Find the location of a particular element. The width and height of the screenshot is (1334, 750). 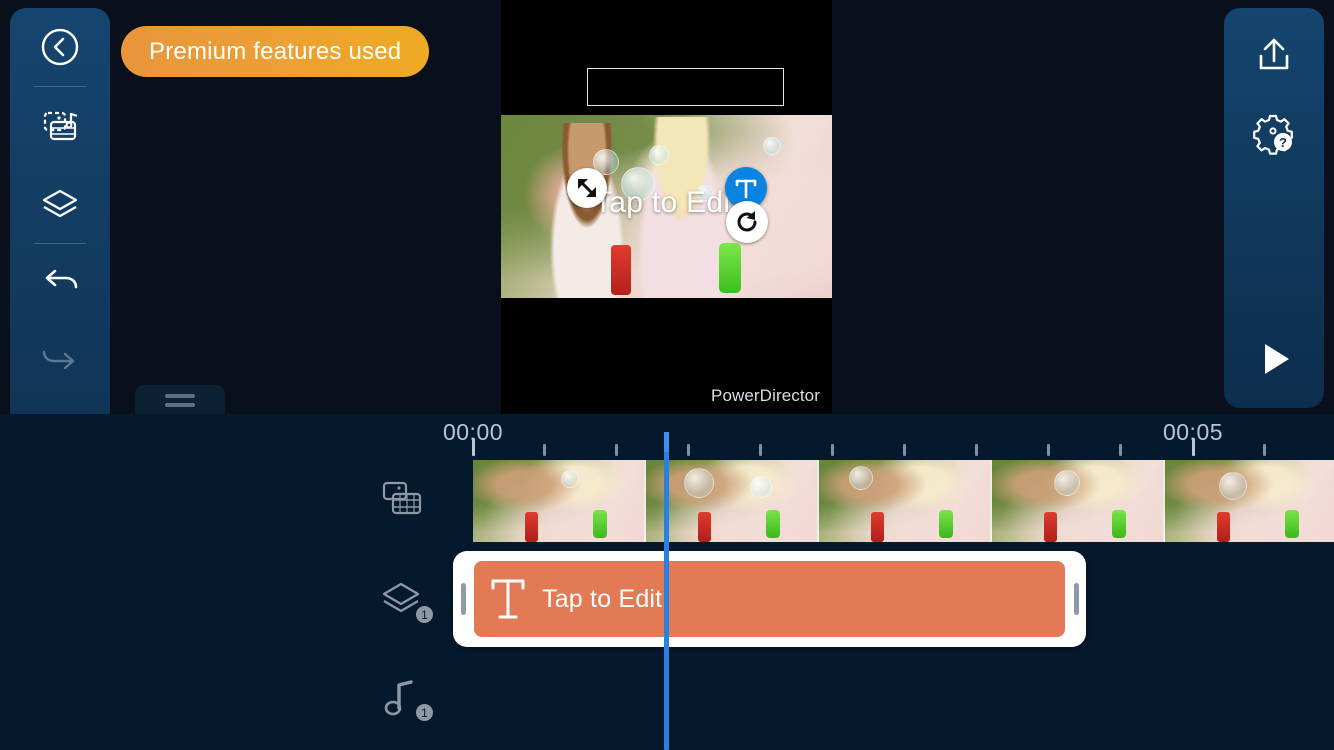

premium-features-badge-label: Premium features used is located at coordinates (275, 51).